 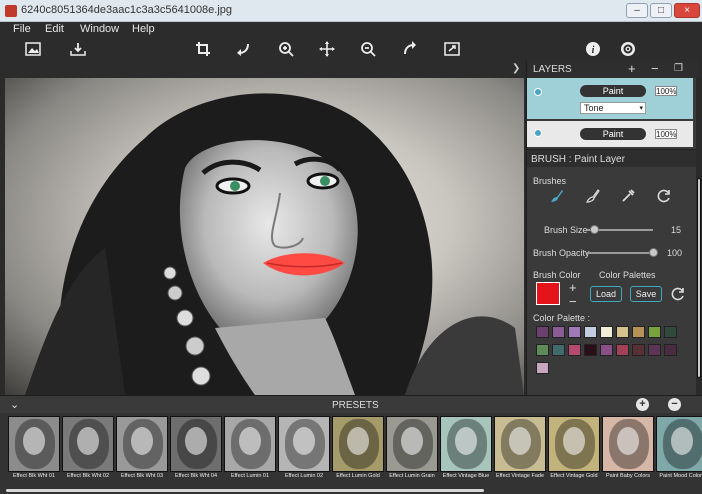 What do you see at coordinates (203, 49) in the screenshot?
I see `crop-icon` at bounding box center [203, 49].